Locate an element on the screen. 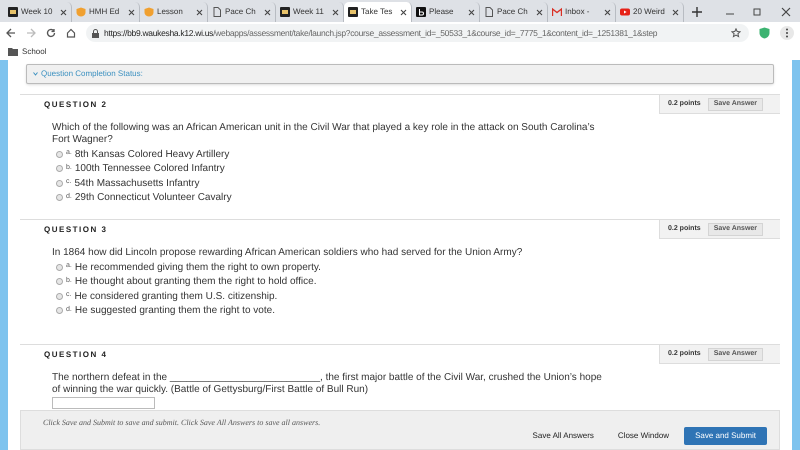  question-number: QUESTION 2 is located at coordinates (76, 105).